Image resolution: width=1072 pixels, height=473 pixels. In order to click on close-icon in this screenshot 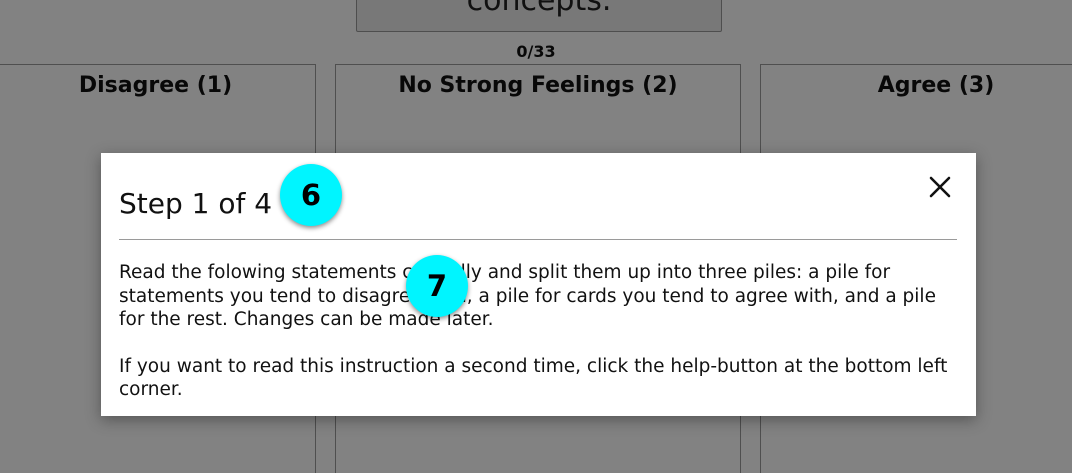, I will do `click(940, 187)`.